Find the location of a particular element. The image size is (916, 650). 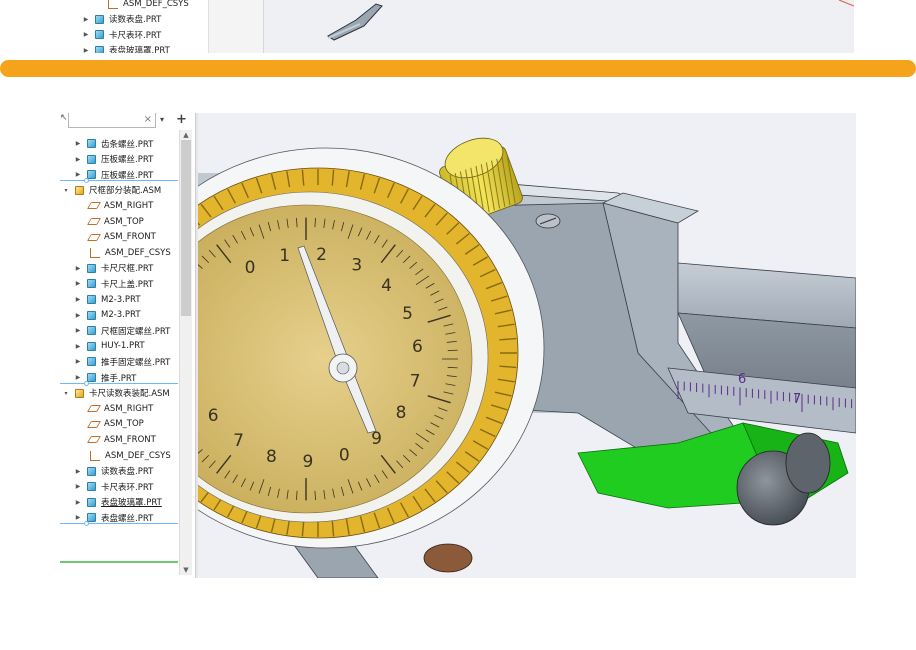

tree-item-label: M2-3.PRT is located at coordinates (121, 315).